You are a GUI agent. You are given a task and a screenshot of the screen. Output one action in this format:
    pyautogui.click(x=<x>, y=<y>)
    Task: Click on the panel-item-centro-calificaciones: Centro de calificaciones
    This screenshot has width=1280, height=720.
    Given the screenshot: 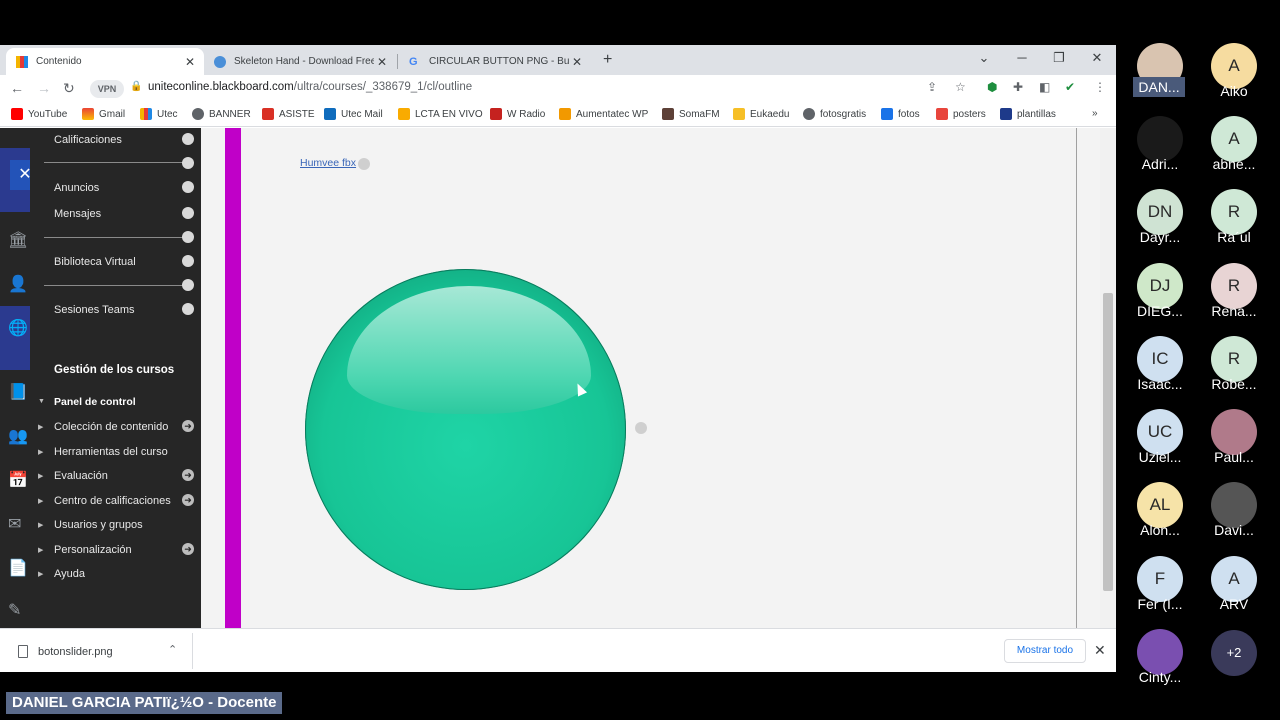 What is the action you would take?
    pyautogui.click(x=112, y=501)
    